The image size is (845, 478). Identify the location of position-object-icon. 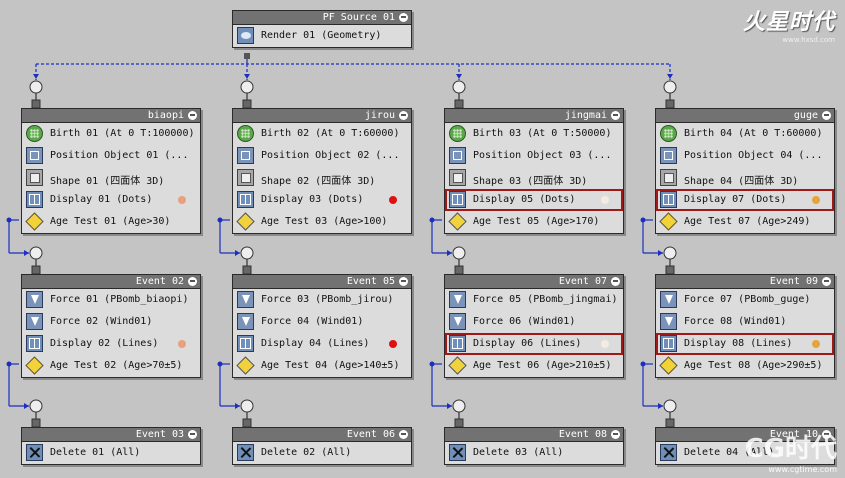
(245, 155).